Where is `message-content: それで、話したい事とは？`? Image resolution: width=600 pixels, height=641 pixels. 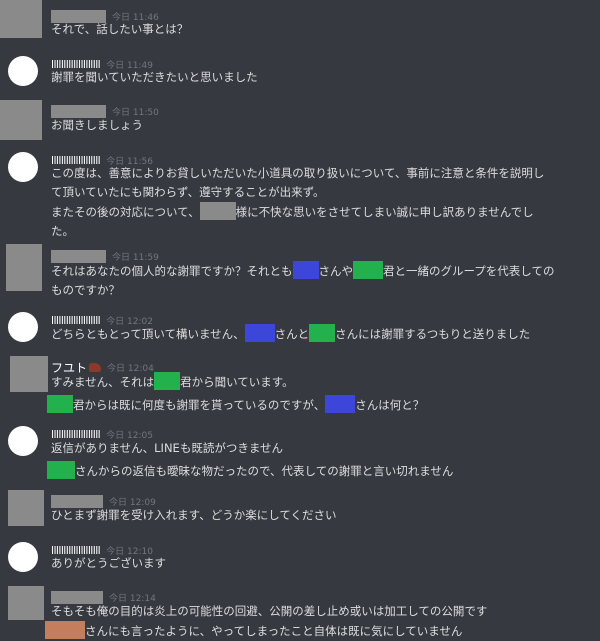 message-content: それで、話したい事とは？ is located at coordinates (119, 29).